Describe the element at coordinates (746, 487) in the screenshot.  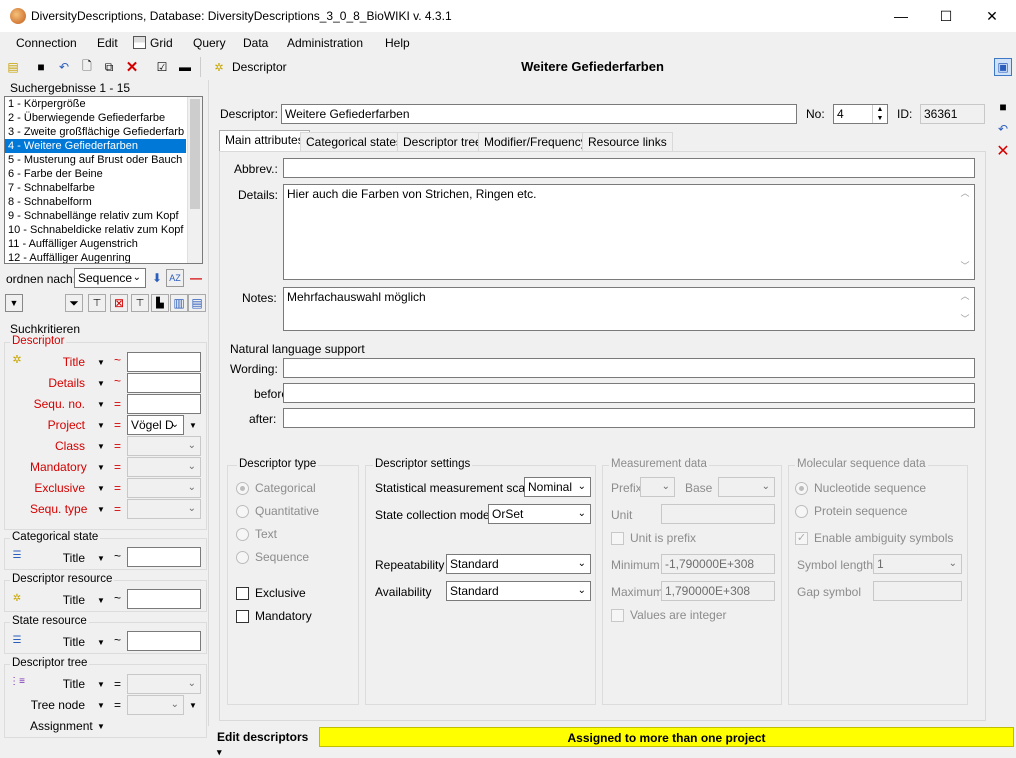
I see `base-select: ⌄` at that location.